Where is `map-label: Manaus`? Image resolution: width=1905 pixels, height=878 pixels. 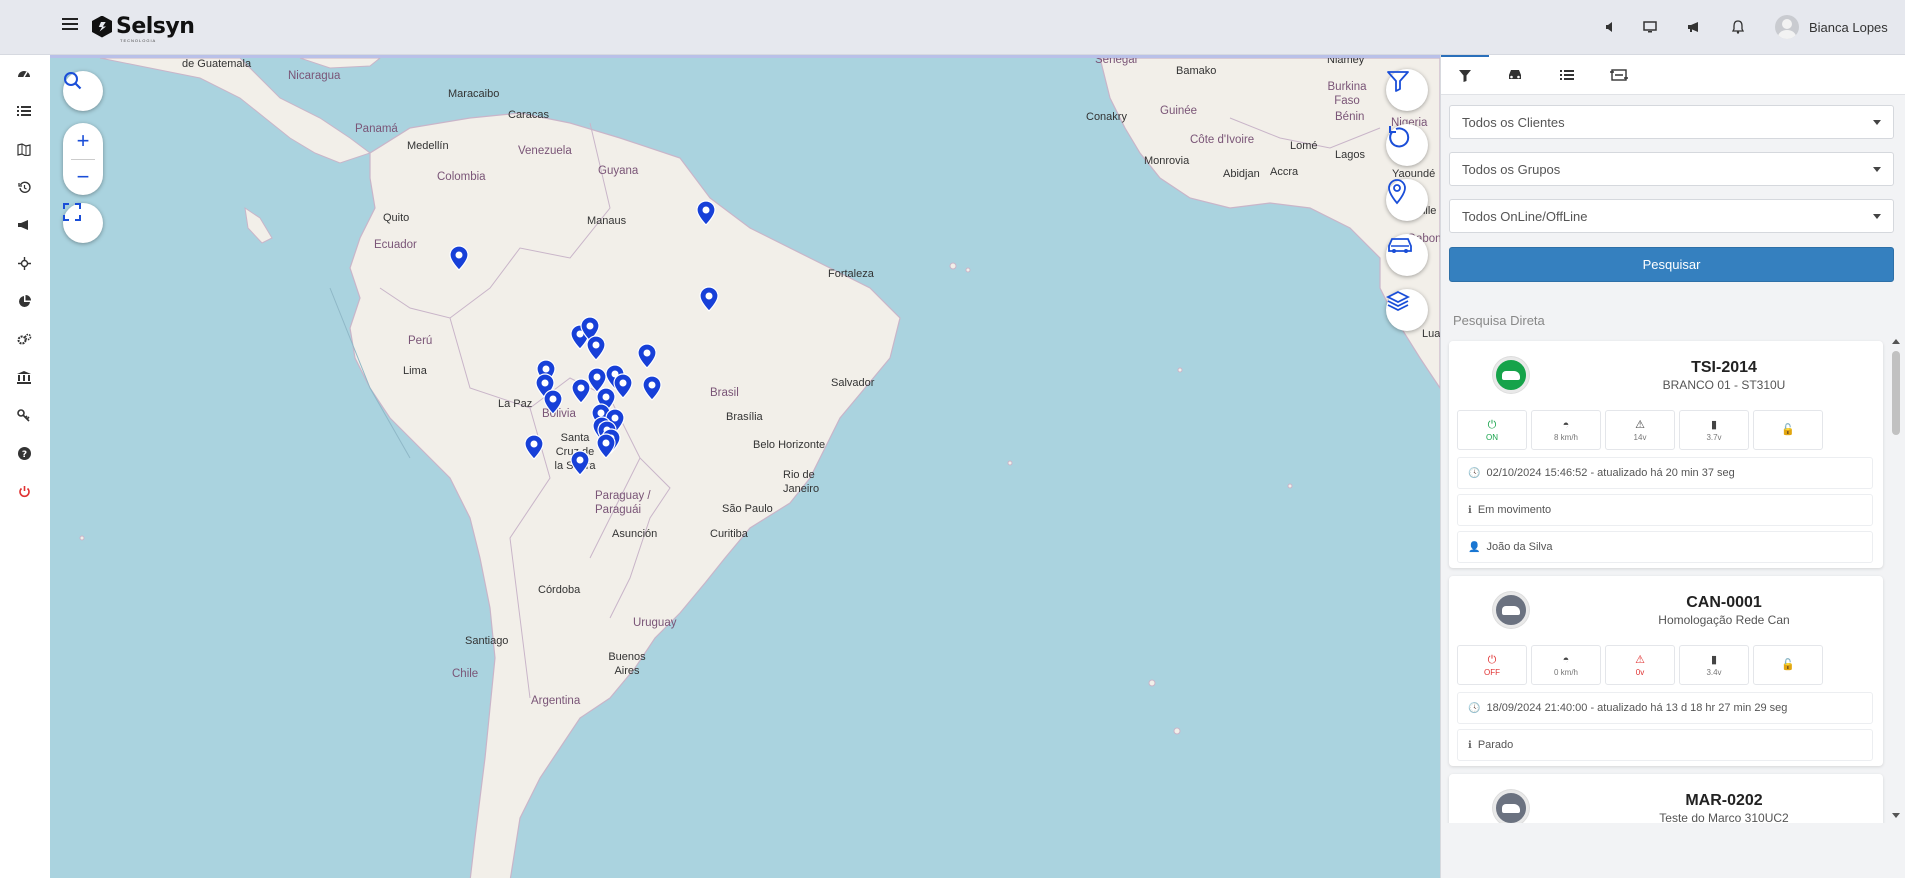
map-label: Manaus is located at coordinates (607, 221).